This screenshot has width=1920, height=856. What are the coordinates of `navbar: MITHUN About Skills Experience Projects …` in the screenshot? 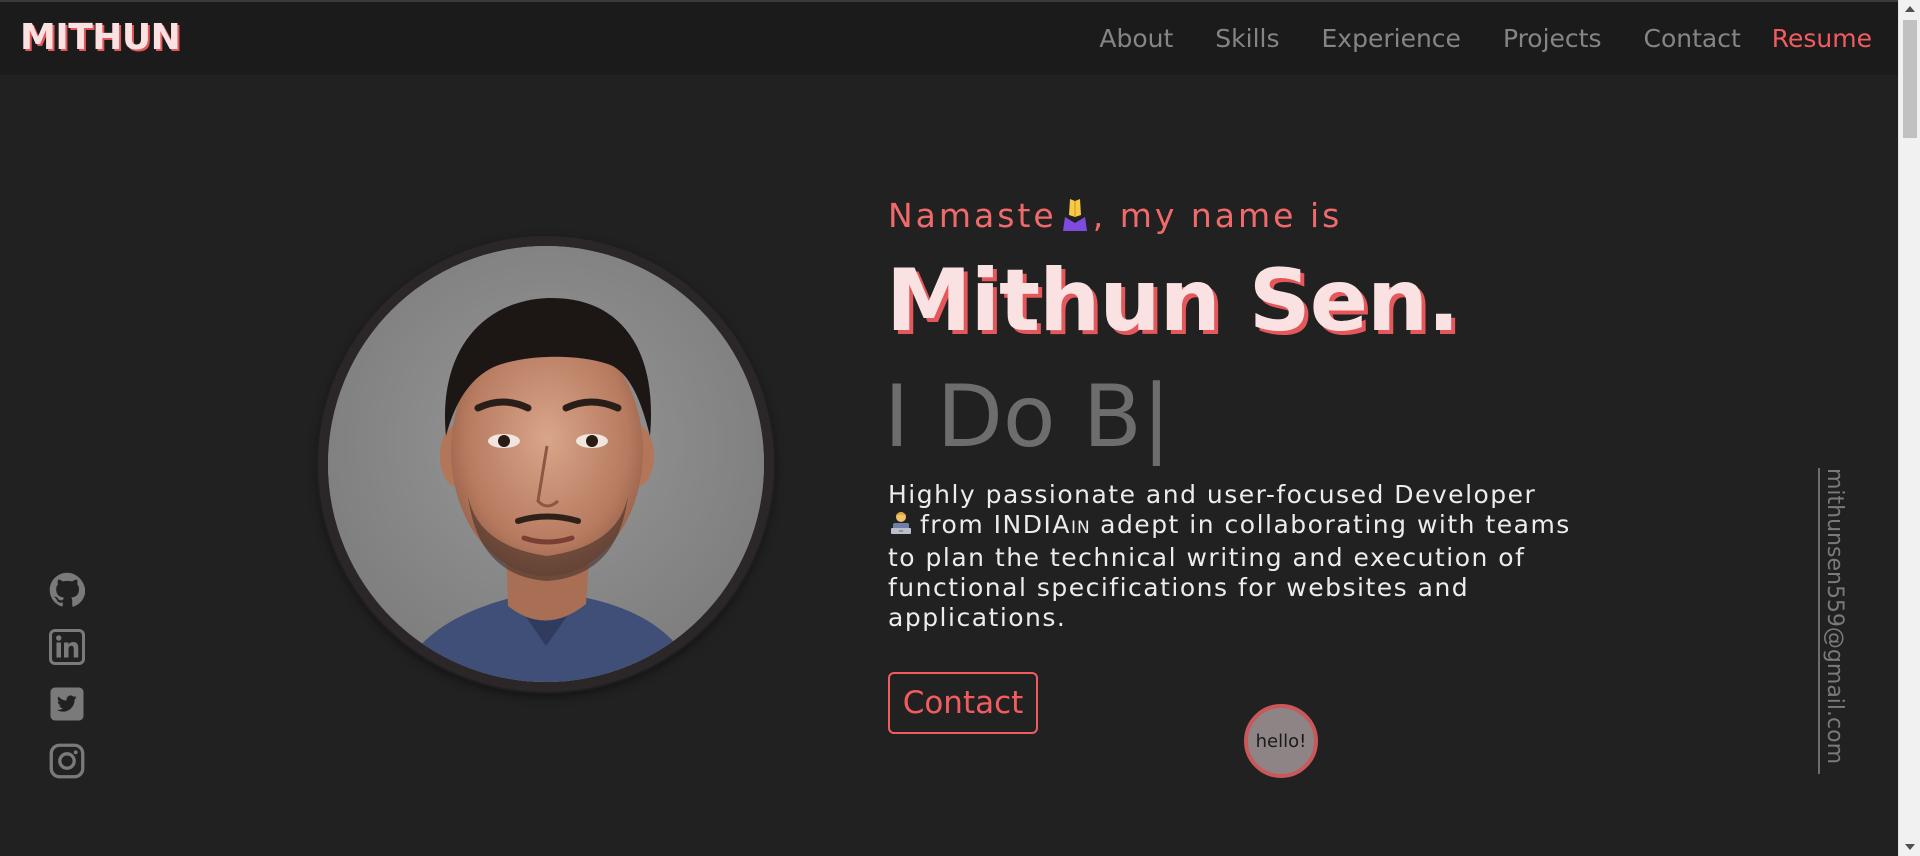 It's located at (949, 38).